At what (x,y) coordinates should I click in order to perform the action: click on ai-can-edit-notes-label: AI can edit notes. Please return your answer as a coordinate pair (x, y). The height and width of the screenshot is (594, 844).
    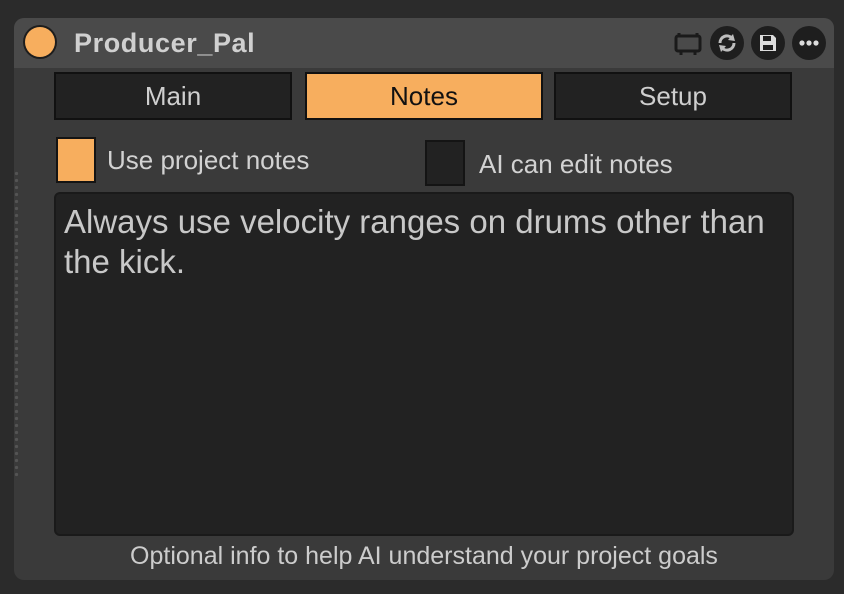
    Looking at the image, I should click on (576, 164).